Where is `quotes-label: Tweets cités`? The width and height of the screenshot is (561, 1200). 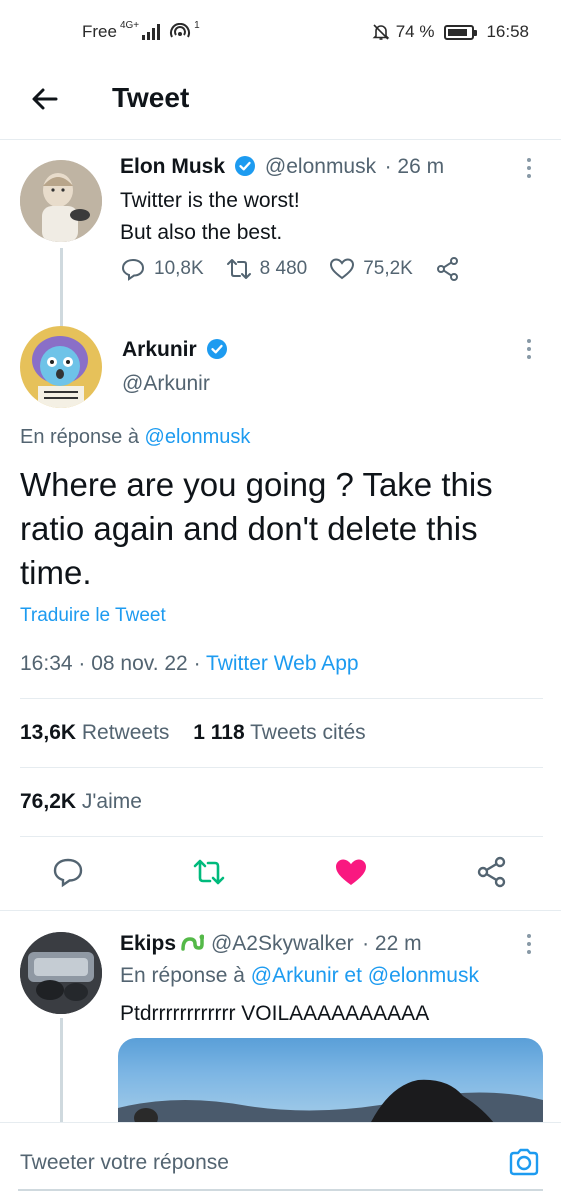
quotes-label: Tweets cités is located at coordinates (305, 732).